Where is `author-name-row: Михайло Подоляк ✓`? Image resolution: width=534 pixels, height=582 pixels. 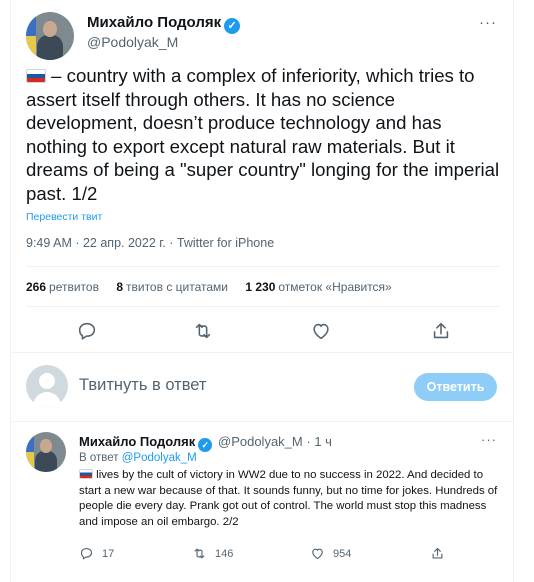
author-name-row: Михайло Подоляк ✓ is located at coordinates (164, 24).